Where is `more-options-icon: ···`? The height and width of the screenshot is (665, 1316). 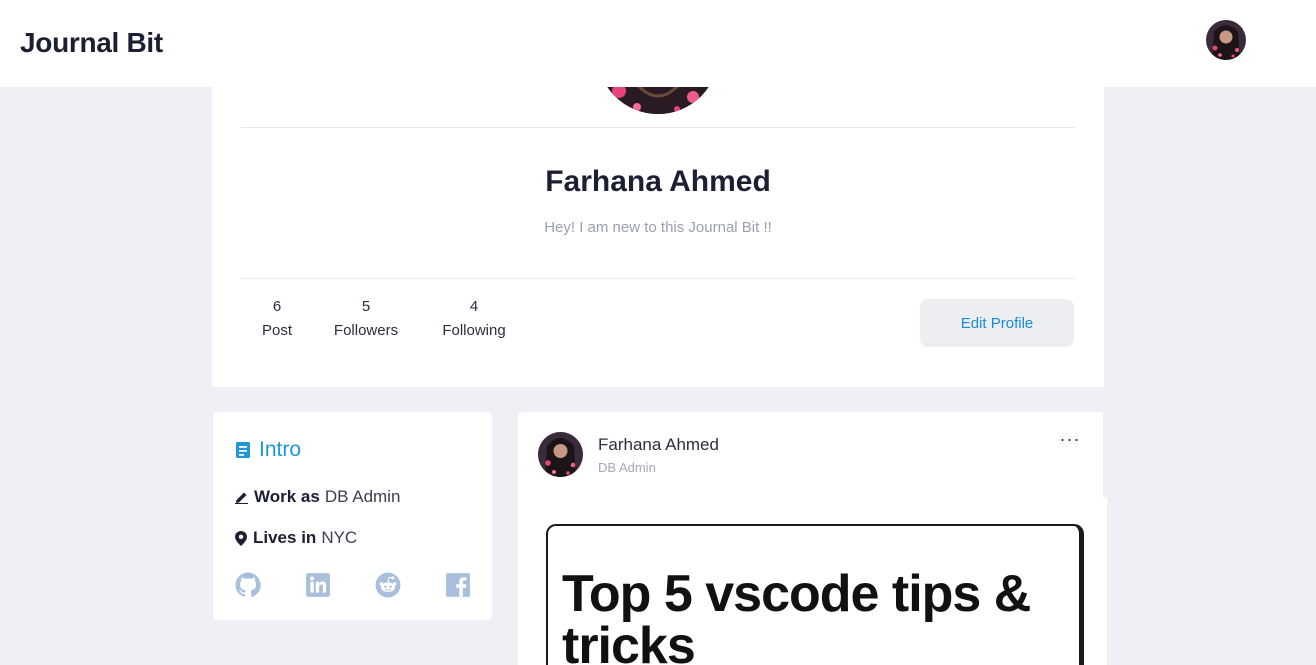
more-options-icon: ··· is located at coordinates (1070, 441).